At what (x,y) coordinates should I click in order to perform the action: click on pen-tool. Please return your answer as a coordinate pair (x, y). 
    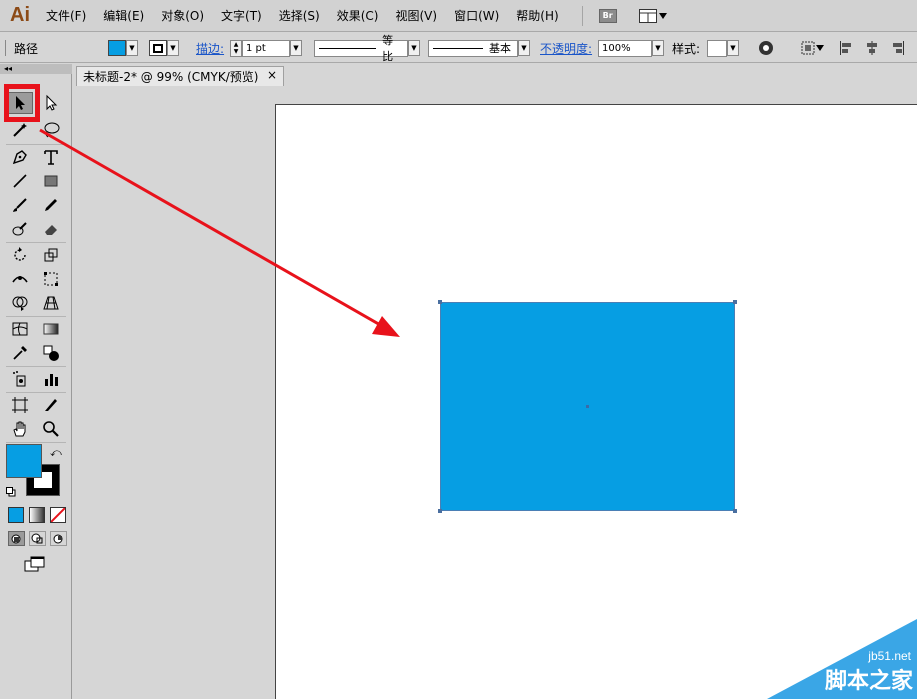
    Looking at the image, I should click on (20, 157).